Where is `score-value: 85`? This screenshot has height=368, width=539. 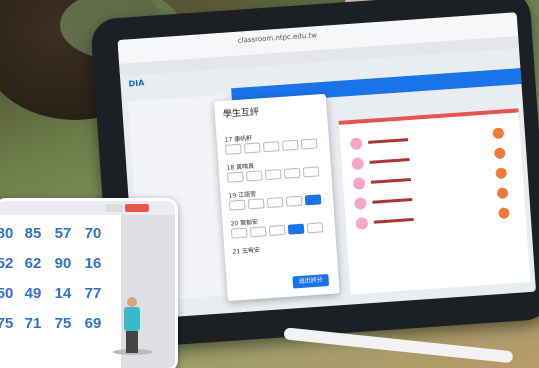
score-value: 85 is located at coordinates (33, 233).